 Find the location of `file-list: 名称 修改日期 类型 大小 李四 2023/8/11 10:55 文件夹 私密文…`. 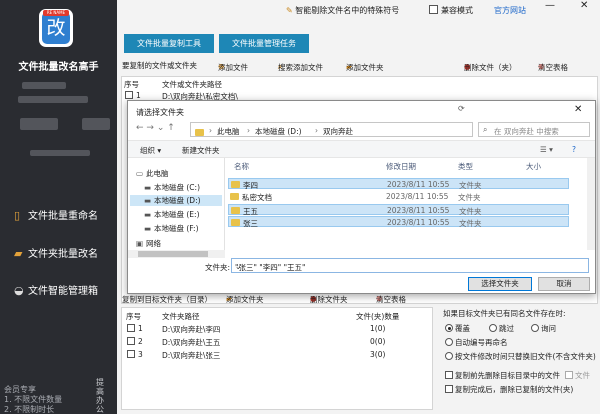

file-list: 名称 修改日期 类型 大小 李四 2023/8/11 10:55 文件夹 私密文… is located at coordinates (410, 204).